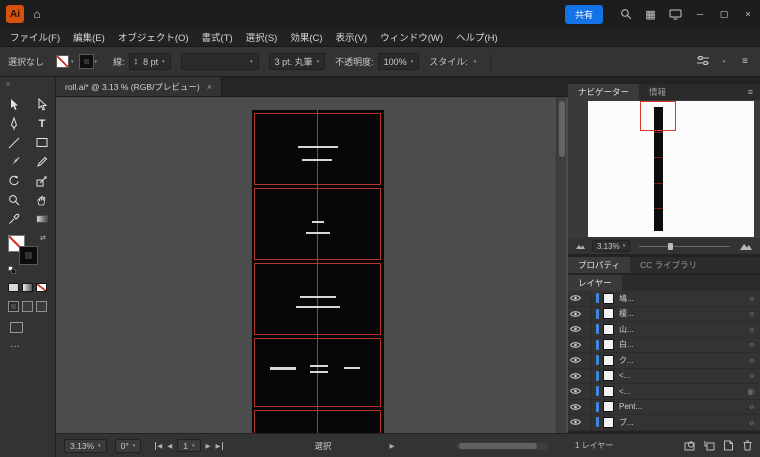 The width and height of the screenshot is (760, 457). What do you see at coordinates (89, 37) in the screenshot?
I see `menu-edit: 編集(E)` at bounding box center [89, 37].